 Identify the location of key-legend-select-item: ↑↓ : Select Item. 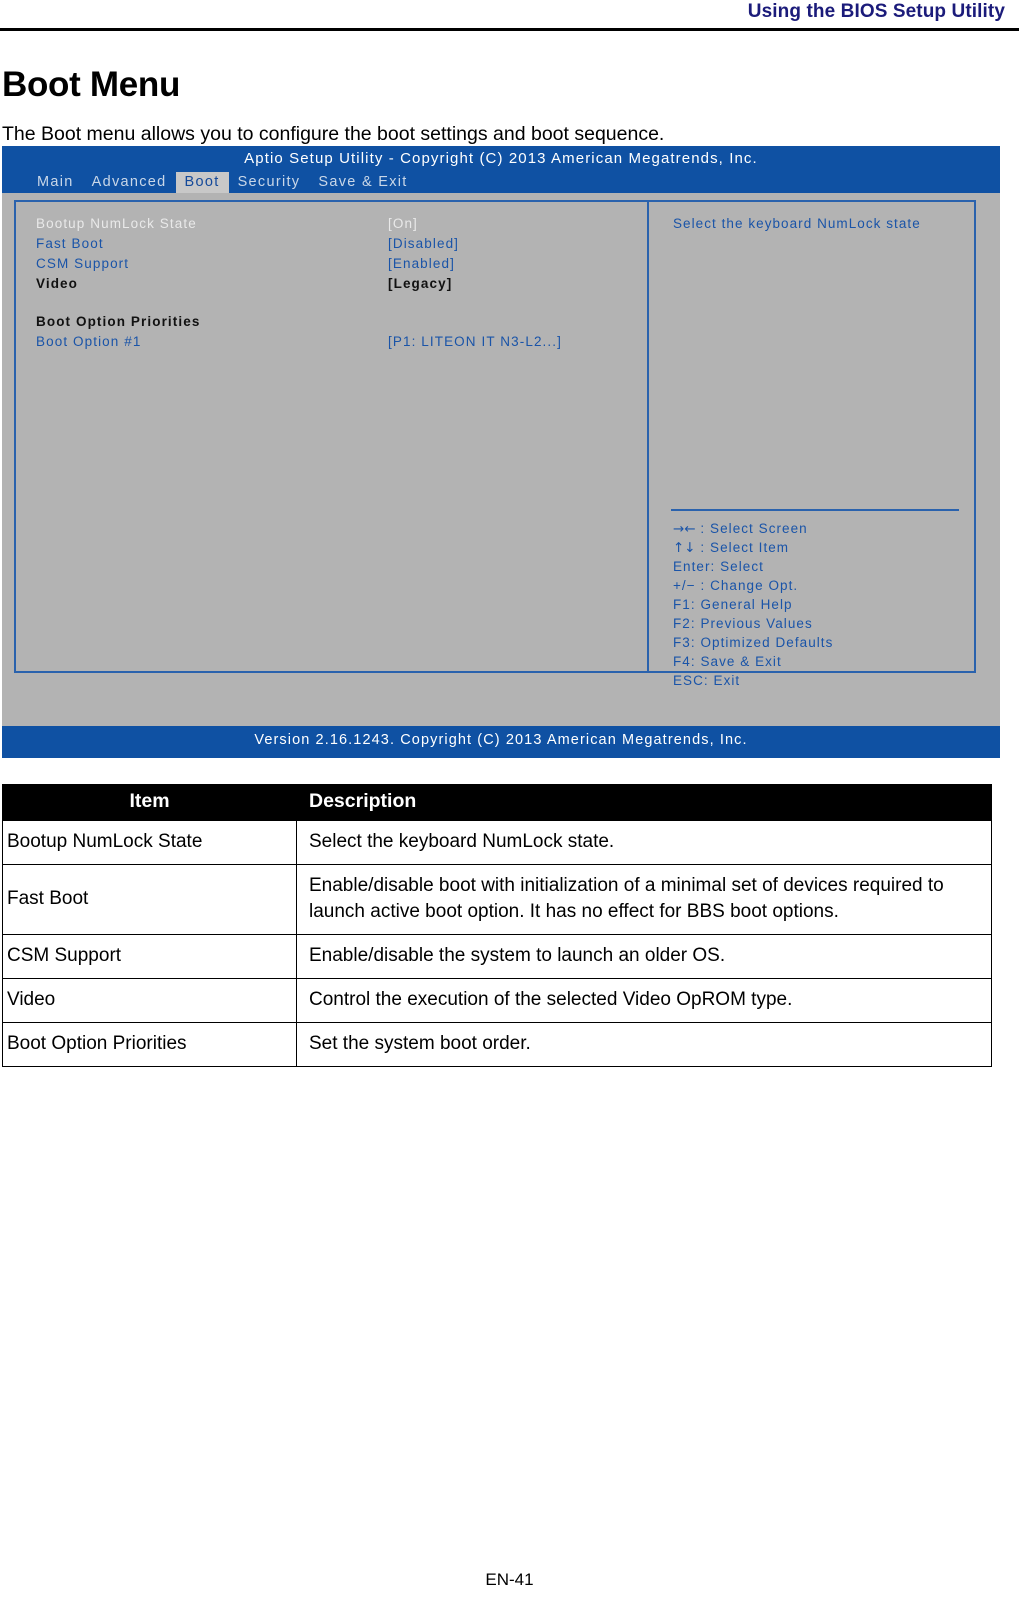
(818, 547).